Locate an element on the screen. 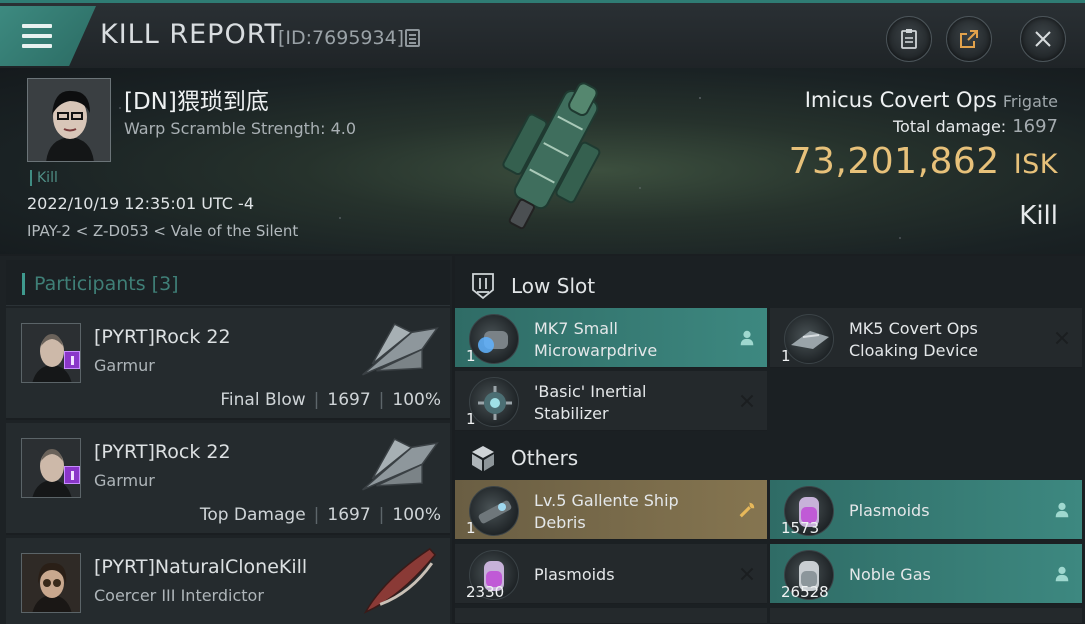 This screenshot has height=624, width=1085. module-item: 1 MK7 Small Microwarpdrive is located at coordinates (611, 338).